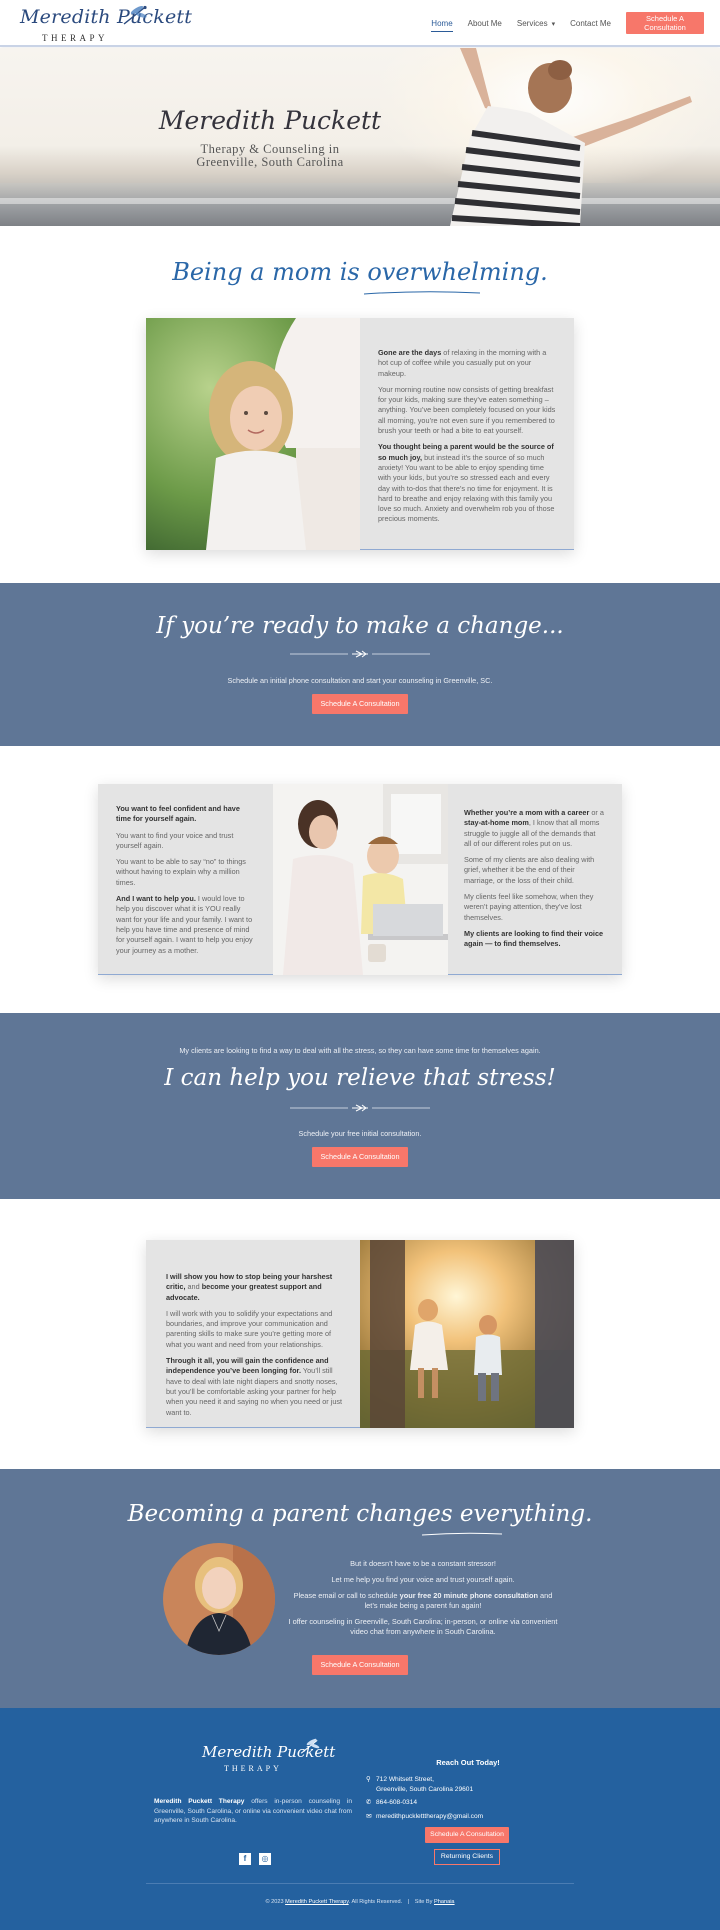 The image size is (720, 1930). Describe the element at coordinates (425, 1789) in the screenshot. I see `footer-address2: Greenville, South Carolina 29601` at that location.